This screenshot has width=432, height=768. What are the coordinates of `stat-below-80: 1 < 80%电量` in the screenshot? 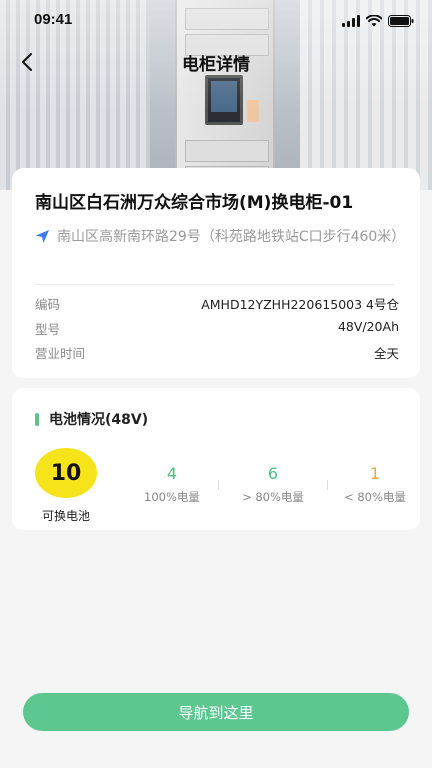 It's located at (375, 484).